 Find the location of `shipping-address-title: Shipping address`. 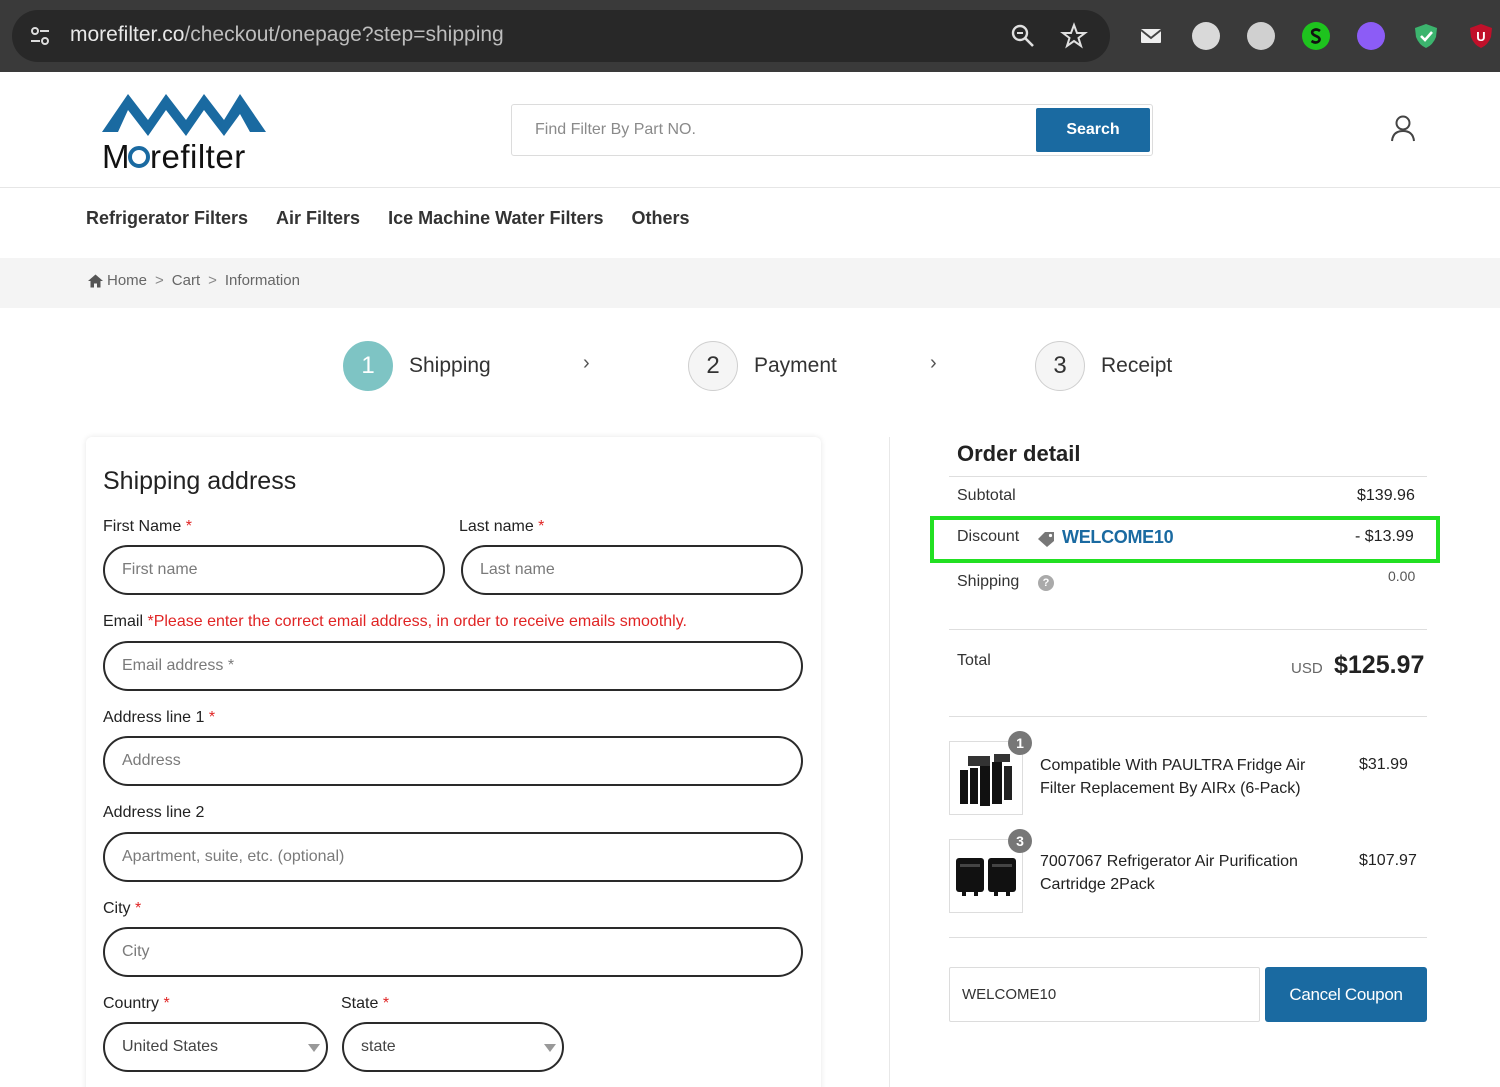

shipping-address-title: Shipping address is located at coordinates (200, 481).